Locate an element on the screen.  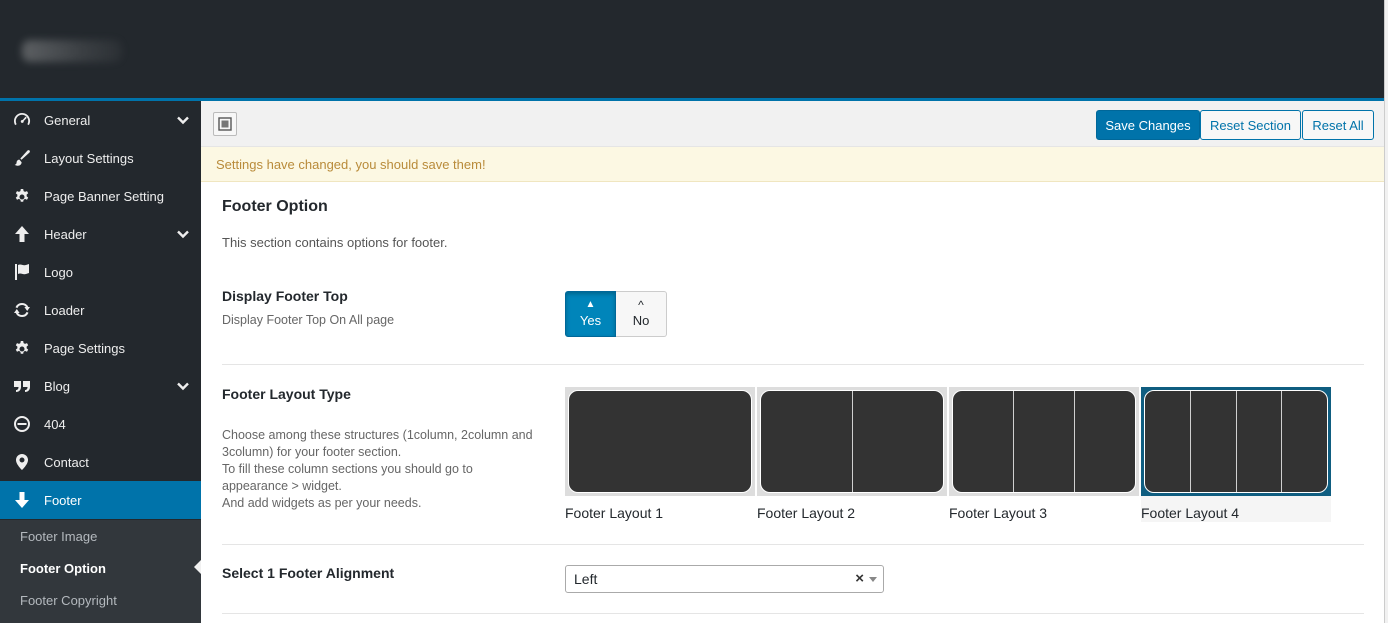
select-value: Left is located at coordinates (586, 579).